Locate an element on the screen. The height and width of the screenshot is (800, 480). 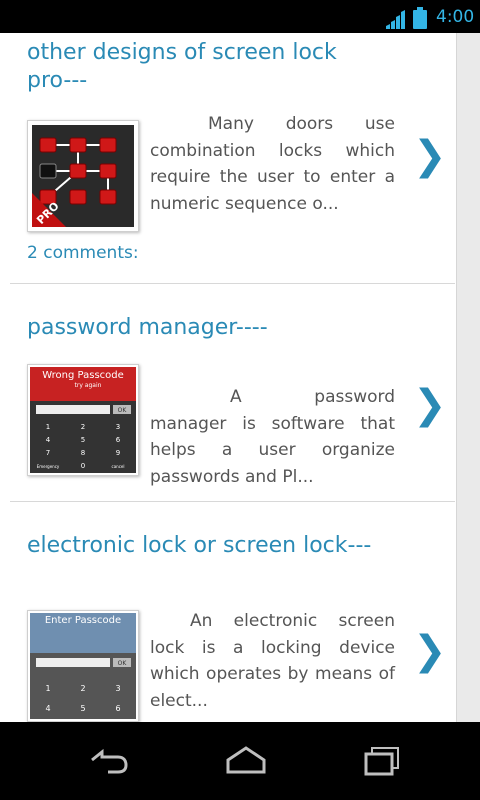
battery-icon is located at coordinates (420, 18).